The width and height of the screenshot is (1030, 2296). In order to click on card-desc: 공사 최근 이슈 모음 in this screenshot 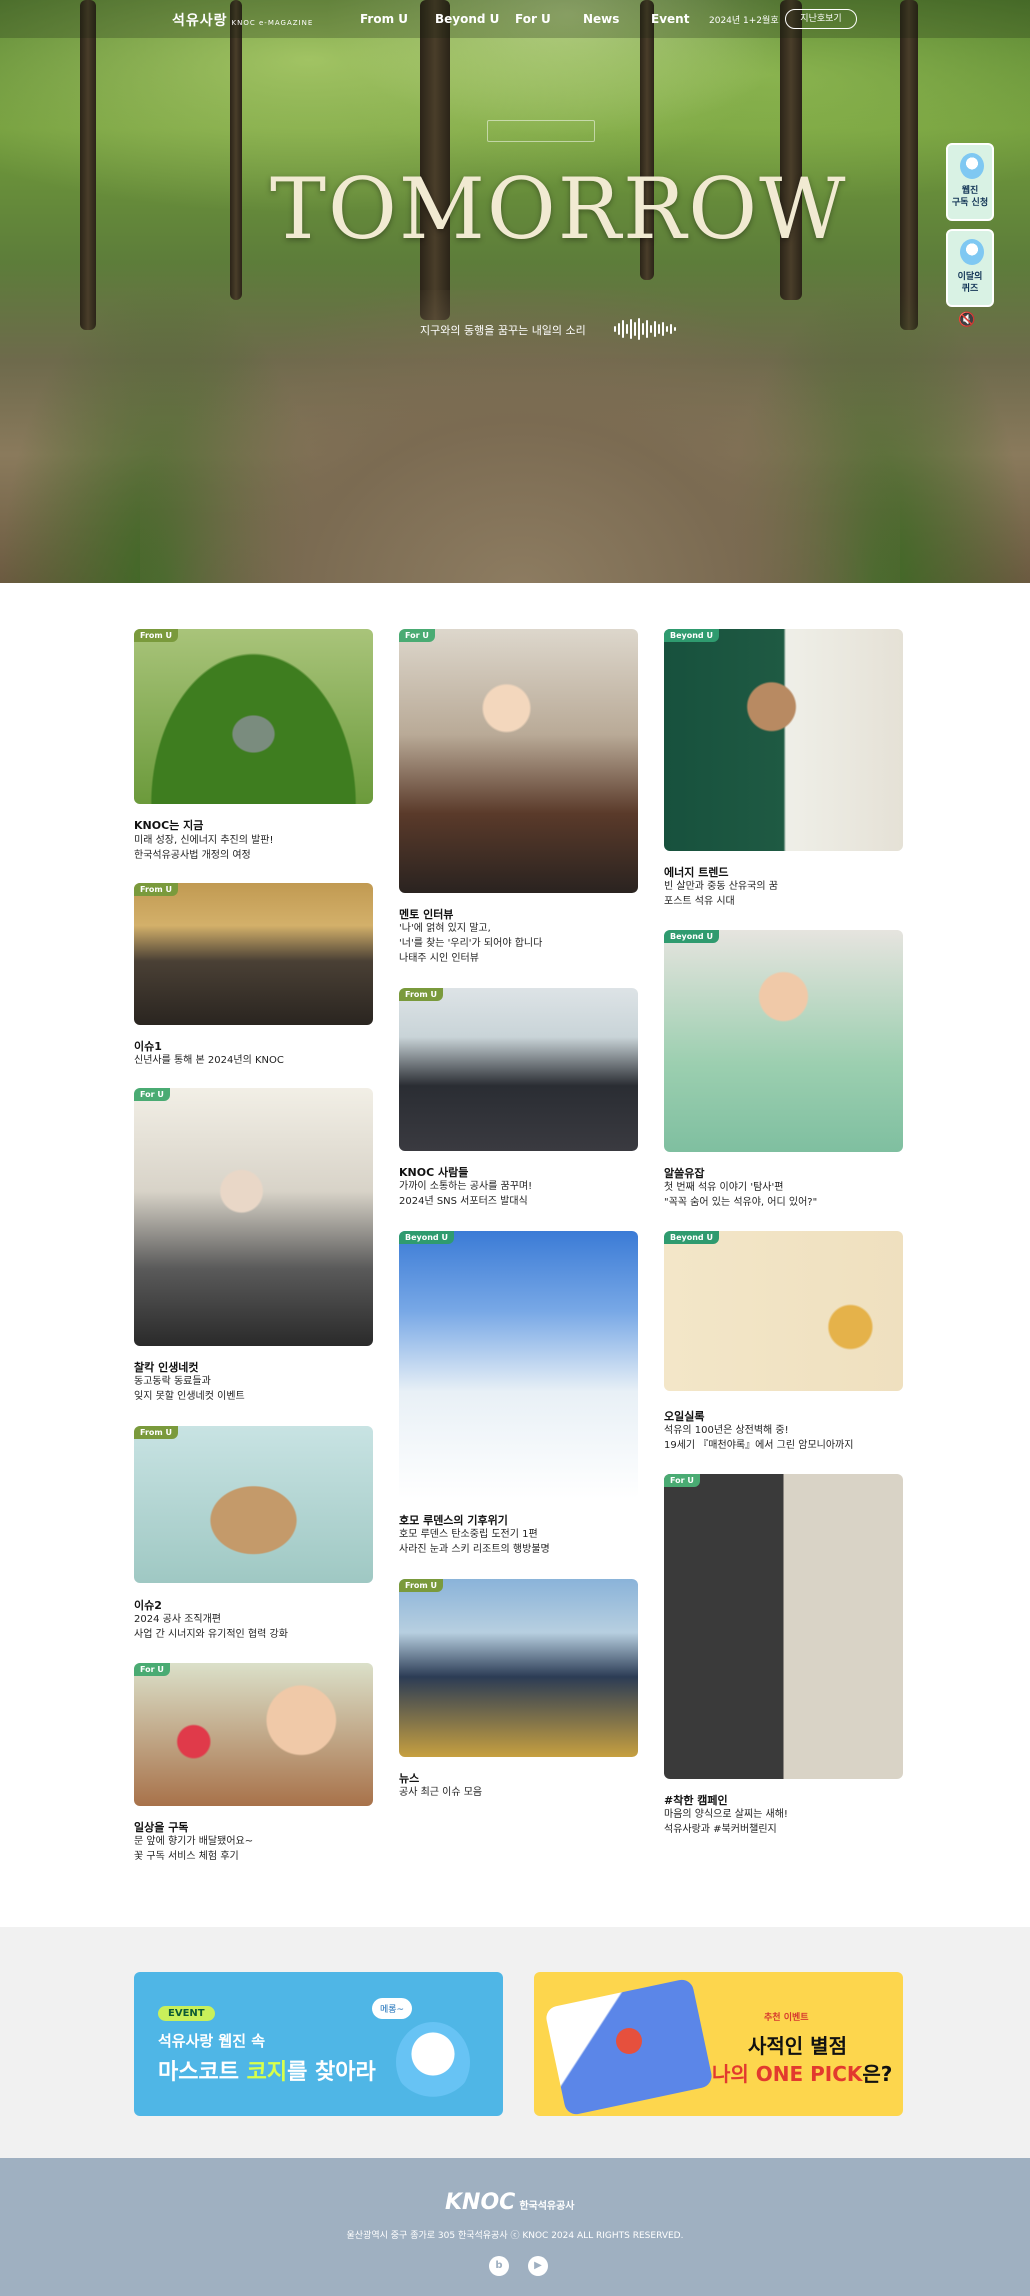, I will do `click(441, 1792)`.